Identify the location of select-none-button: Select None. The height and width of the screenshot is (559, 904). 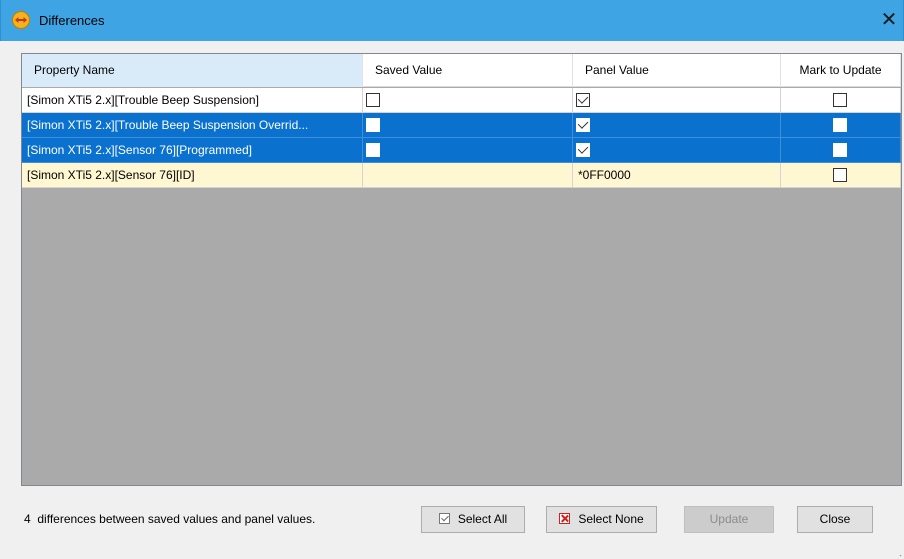
(601, 519).